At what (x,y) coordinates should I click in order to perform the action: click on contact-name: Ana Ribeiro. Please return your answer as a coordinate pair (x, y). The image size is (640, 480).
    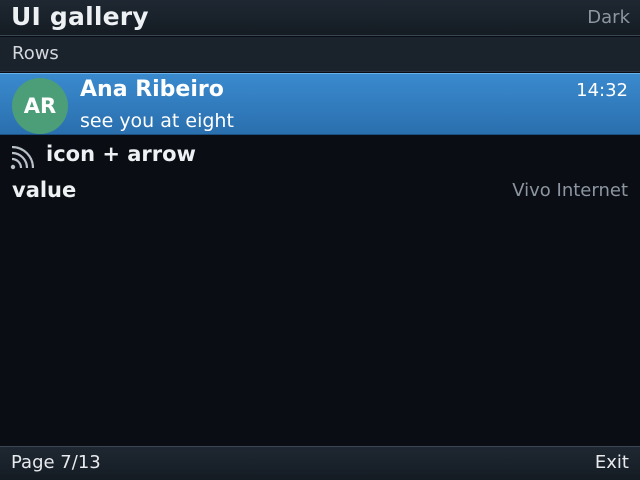
    Looking at the image, I should click on (152, 89).